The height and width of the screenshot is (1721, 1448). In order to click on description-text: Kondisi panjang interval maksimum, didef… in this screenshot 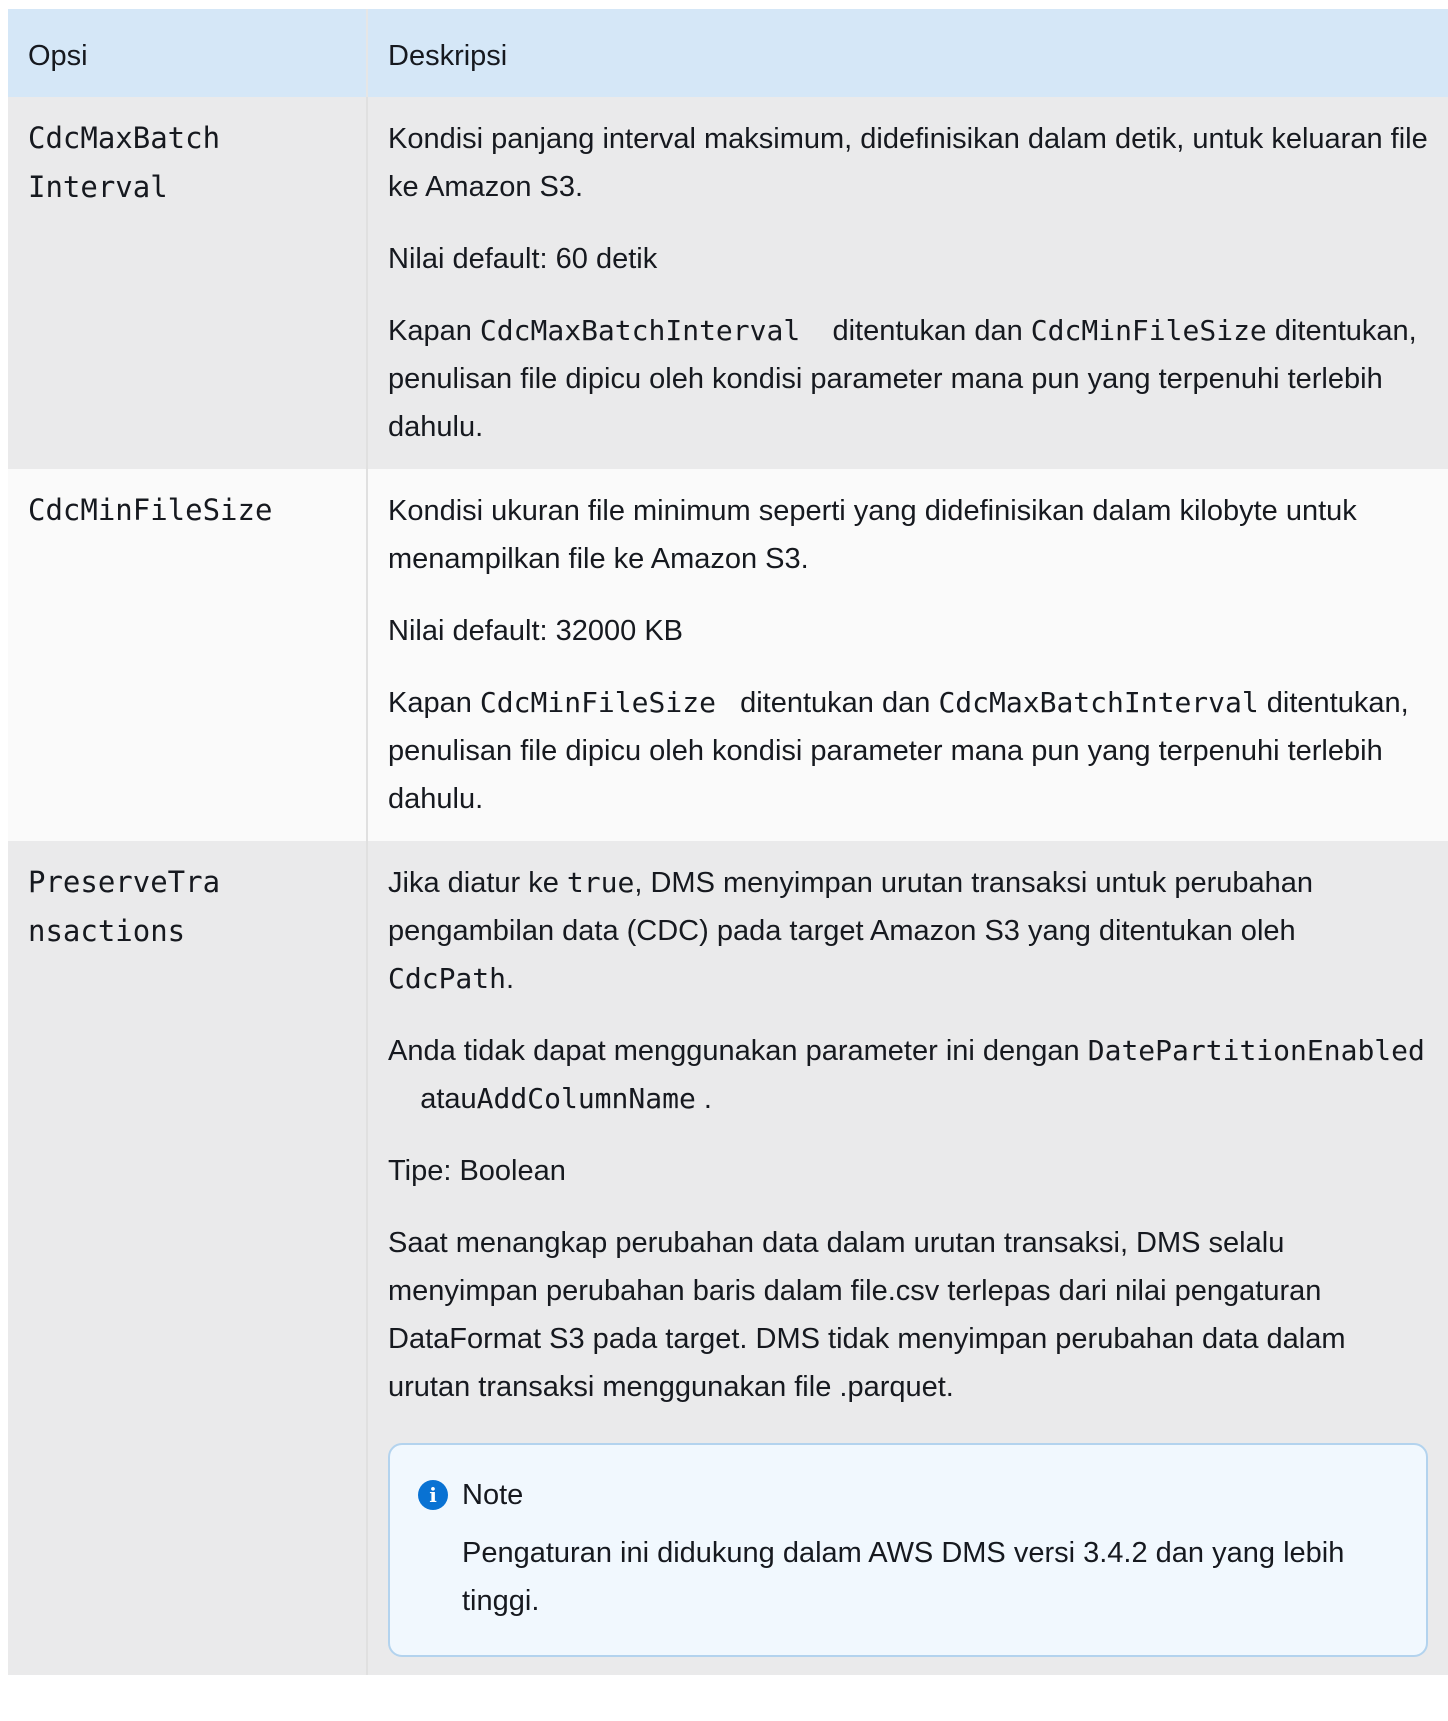, I will do `click(908, 163)`.